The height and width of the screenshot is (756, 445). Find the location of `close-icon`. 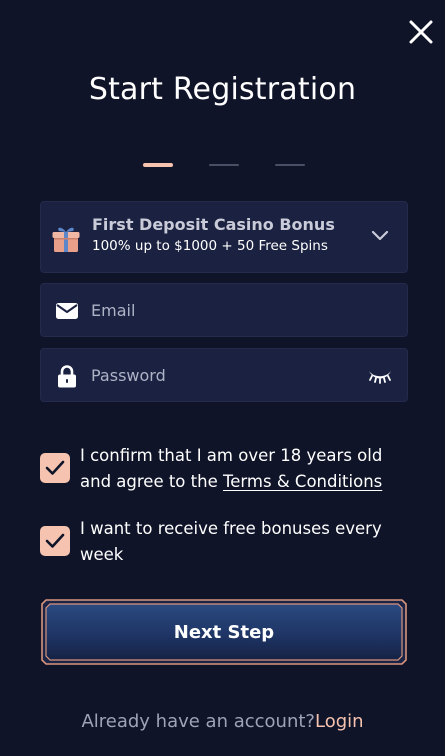

close-icon is located at coordinates (421, 32).